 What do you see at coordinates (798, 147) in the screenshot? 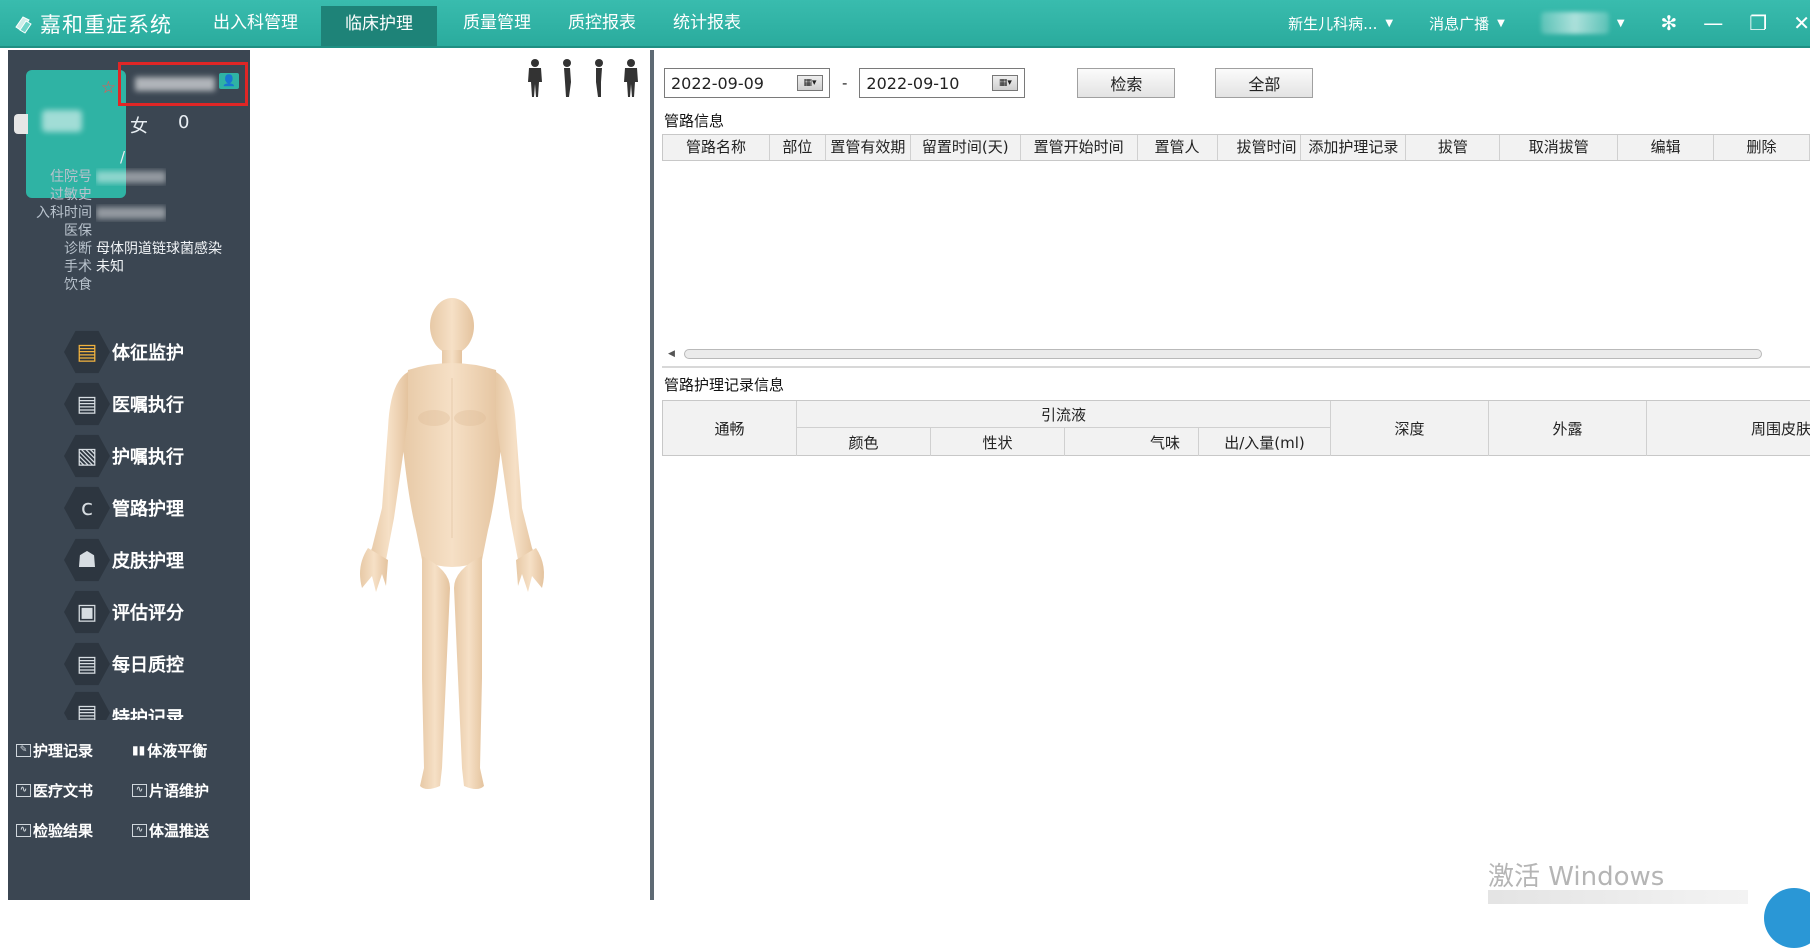
I see `col-site: 部位` at bounding box center [798, 147].